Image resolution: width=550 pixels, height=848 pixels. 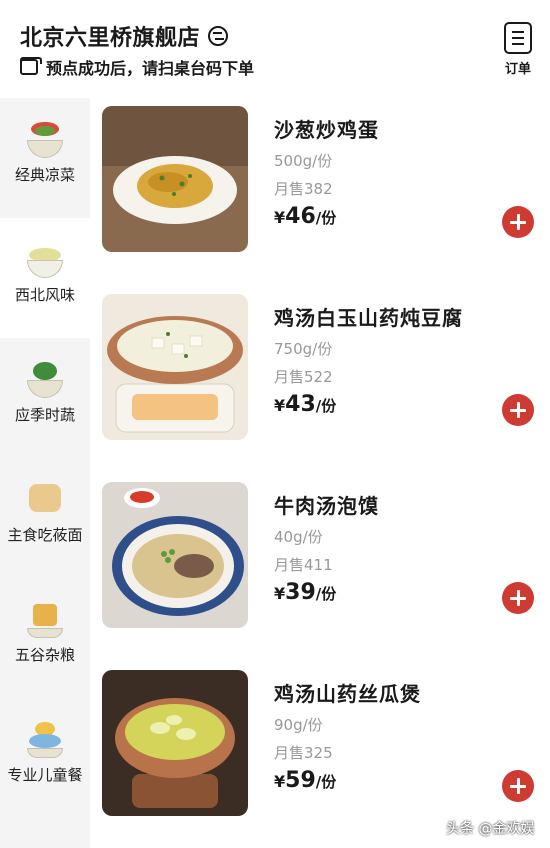 I want to click on category-sidebar: 经典凉菜 西北风味 应季时蔬 主食吃莜面 五谷杂粮 专业儿童餐, so click(x=45, y=473).